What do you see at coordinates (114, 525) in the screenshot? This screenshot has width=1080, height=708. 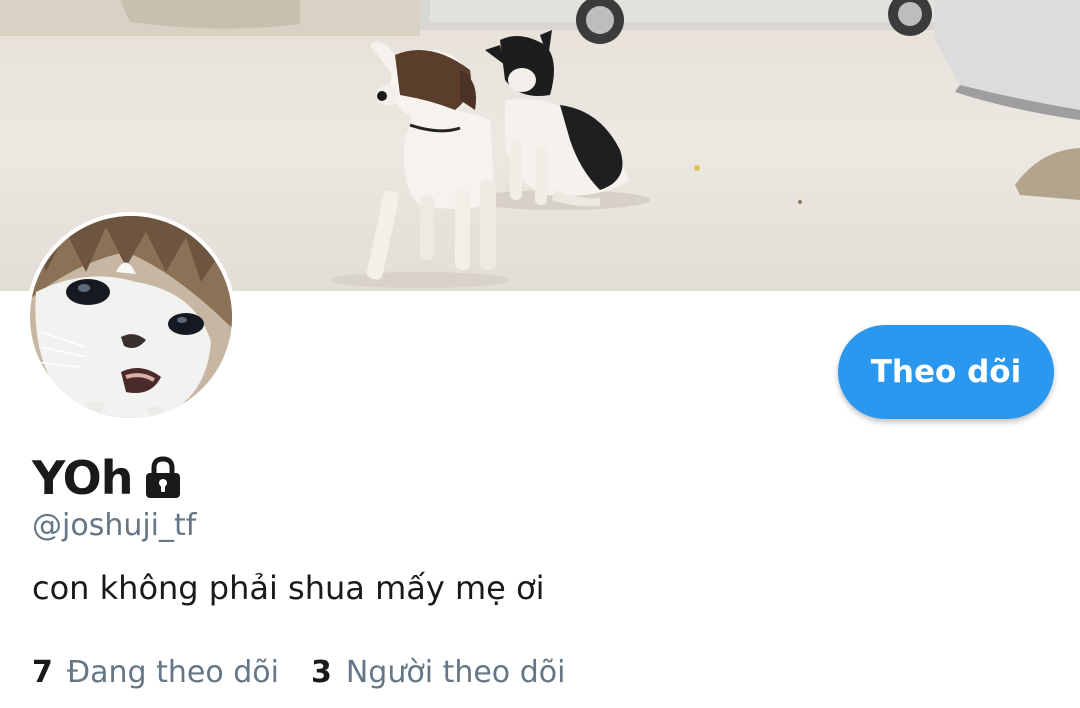 I see `profile-handle: @joshuji_tf` at bounding box center [114, 525].